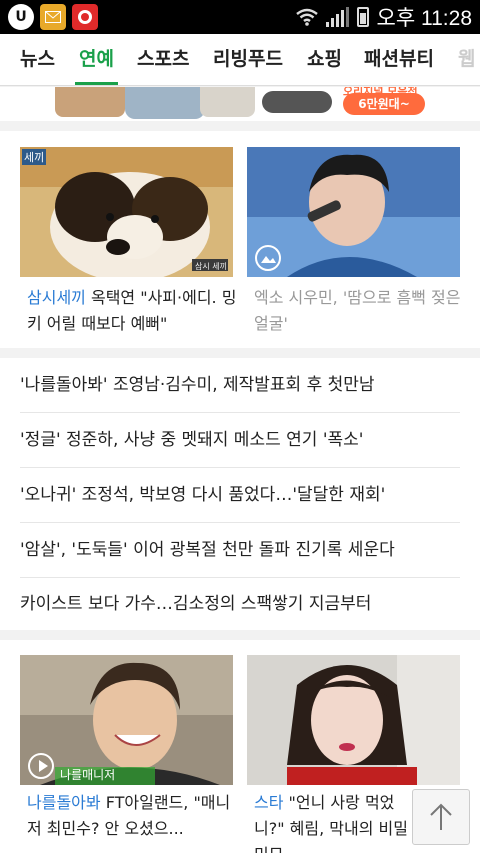 The height and width of the screenshot is (853, 480). What do you see at coordinates (41, 766) in the screenshot?
I see `play-icon` at bounding box center [41, 766].